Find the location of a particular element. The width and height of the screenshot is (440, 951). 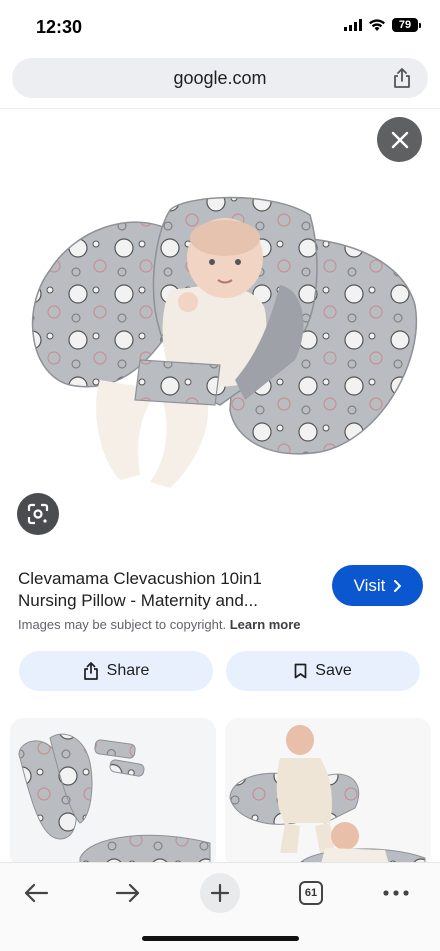

google-lens-icon is located at coordinates (38, 514).